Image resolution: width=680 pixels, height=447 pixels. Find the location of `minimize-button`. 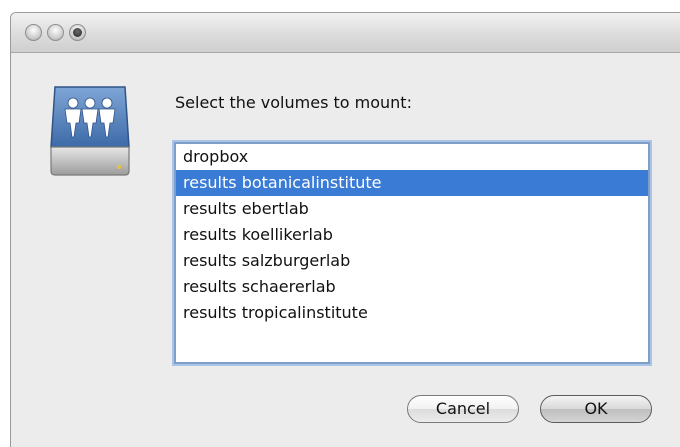

minimize-button is located at coordinates (55, 32).